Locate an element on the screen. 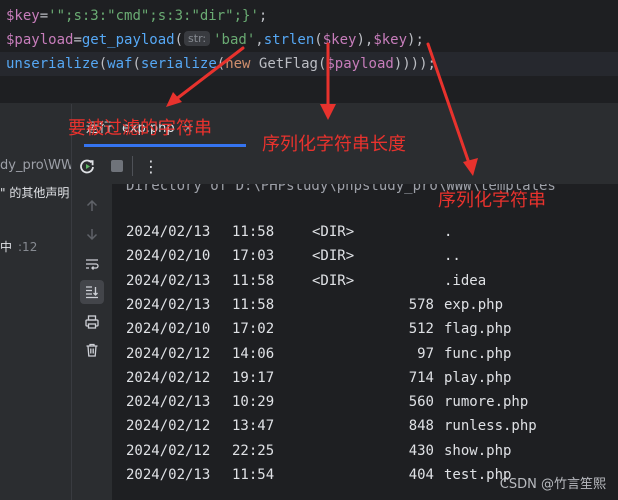 This screenshot has height=500, width=618. scroll-to-end-button is located at coordinates (92, 292).